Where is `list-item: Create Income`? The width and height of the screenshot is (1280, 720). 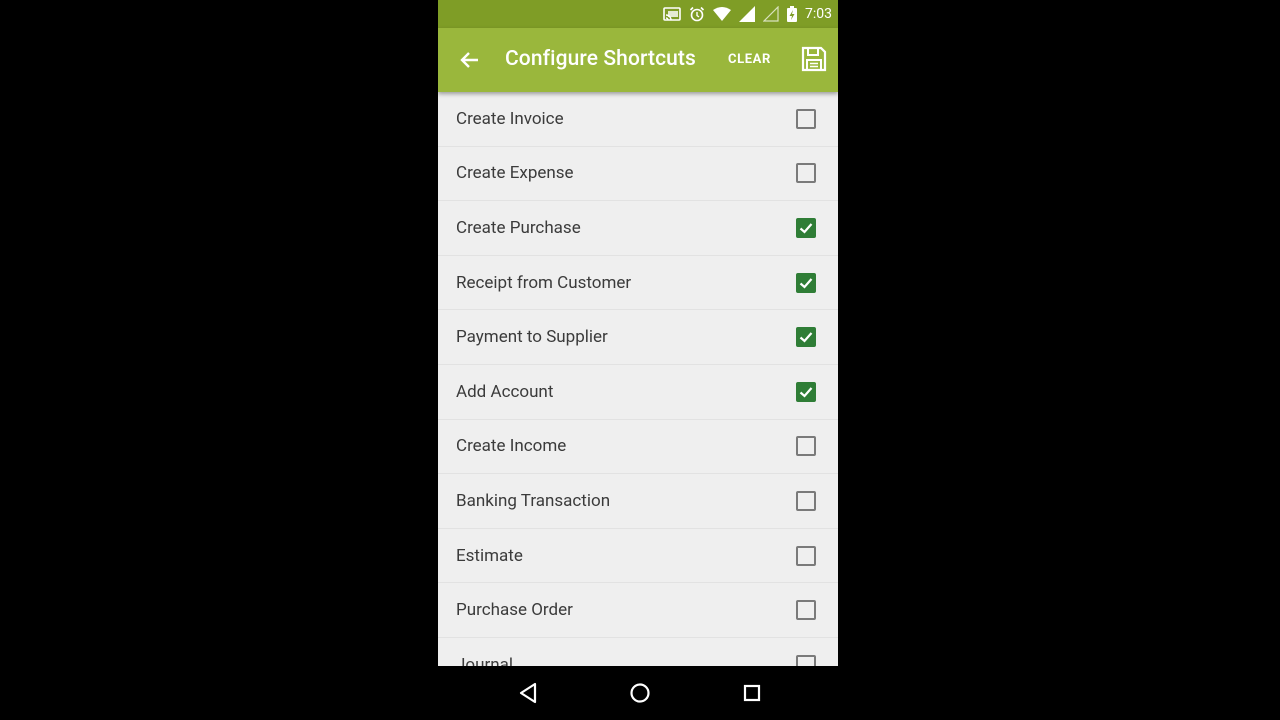
list-item: Create Income is located at coordinates (638, 447).